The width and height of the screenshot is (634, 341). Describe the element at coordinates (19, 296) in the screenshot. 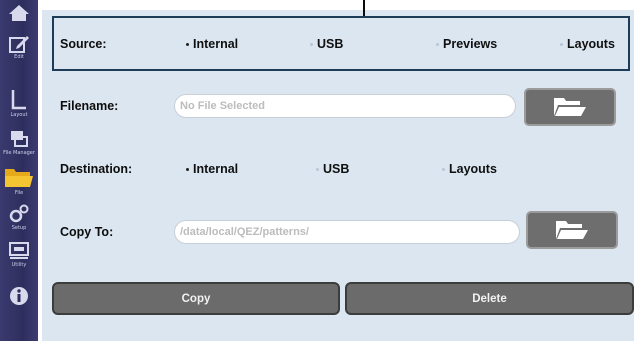

I see `info-icon` at that location.